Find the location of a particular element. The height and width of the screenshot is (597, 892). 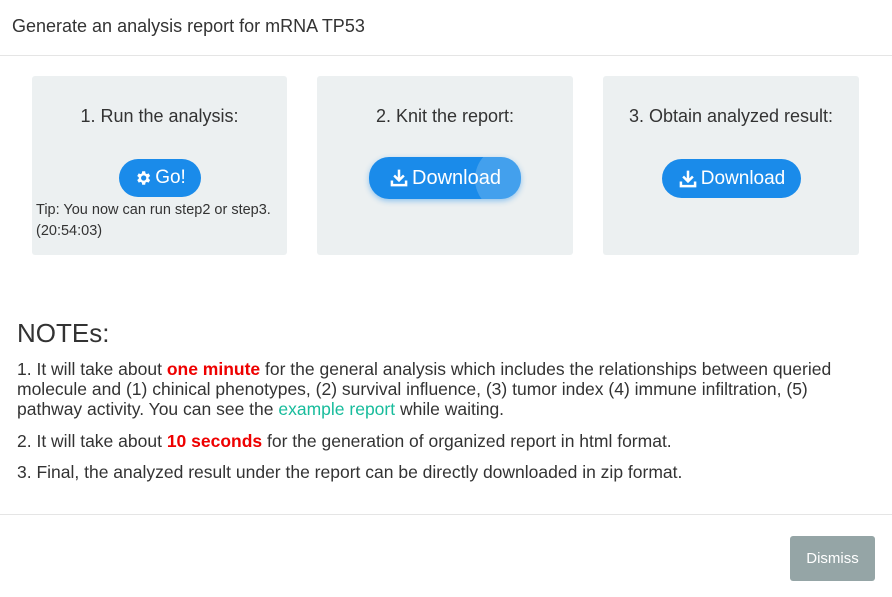

download-report-label: Download is located at coordinates (456, 177).